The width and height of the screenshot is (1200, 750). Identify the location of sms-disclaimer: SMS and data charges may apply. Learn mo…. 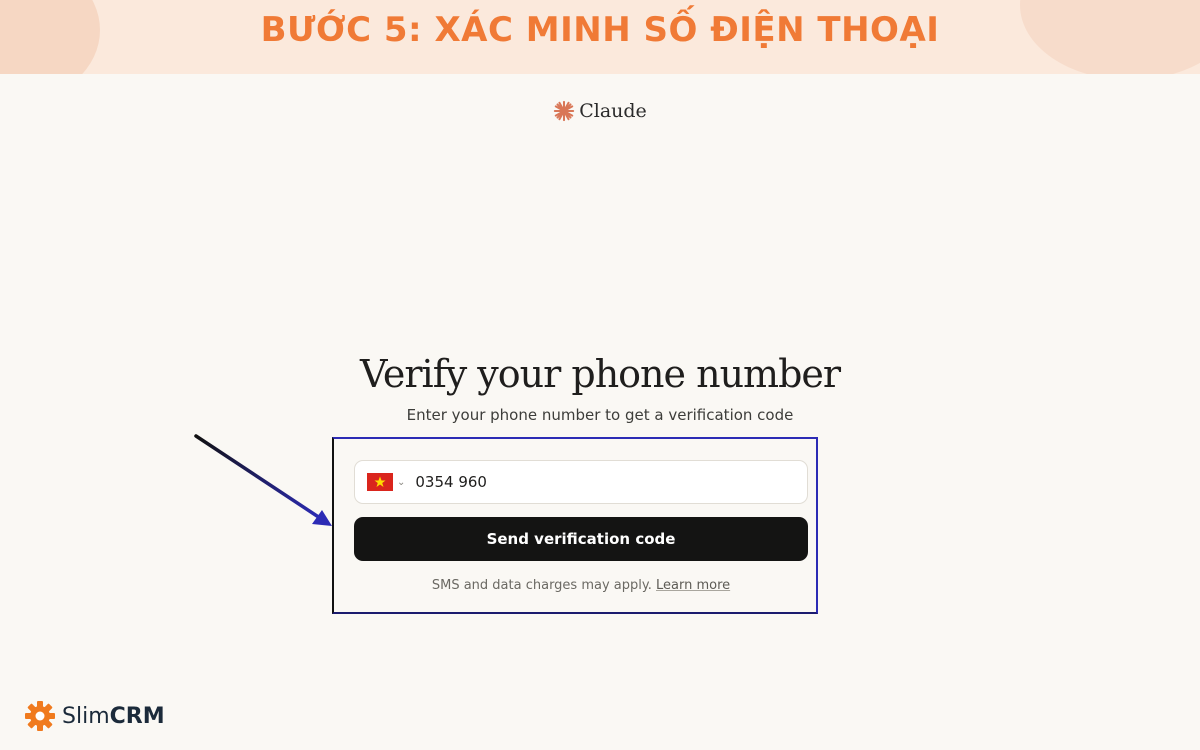
(581, 585).